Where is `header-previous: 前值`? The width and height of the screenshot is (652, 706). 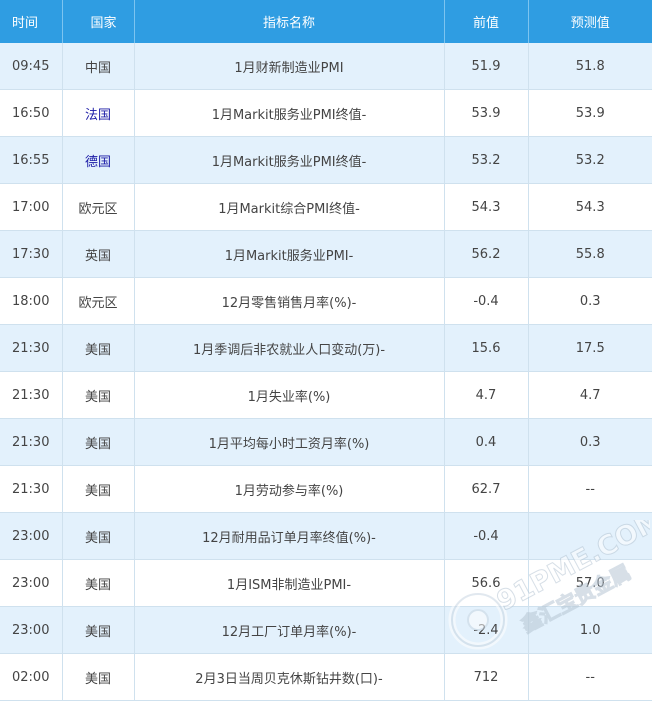
header-previous: 前值 is located at coordinates (486, 21).